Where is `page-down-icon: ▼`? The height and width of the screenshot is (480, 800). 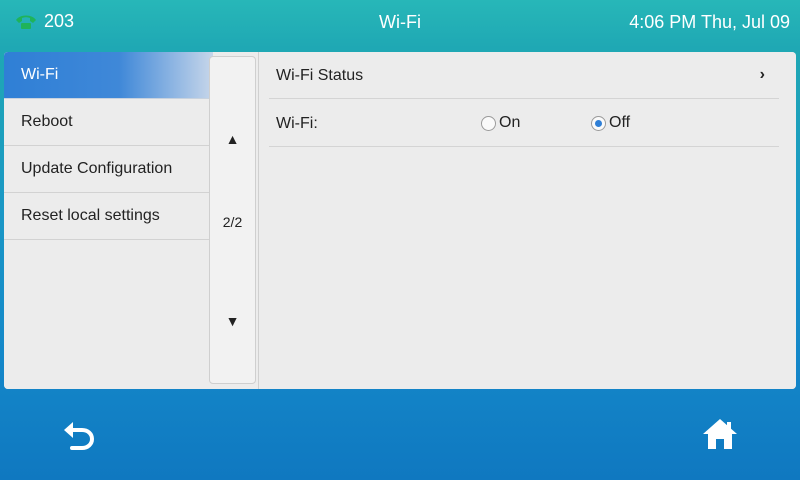
page-down-icon: ▼ is located at coordinates (232, 321).